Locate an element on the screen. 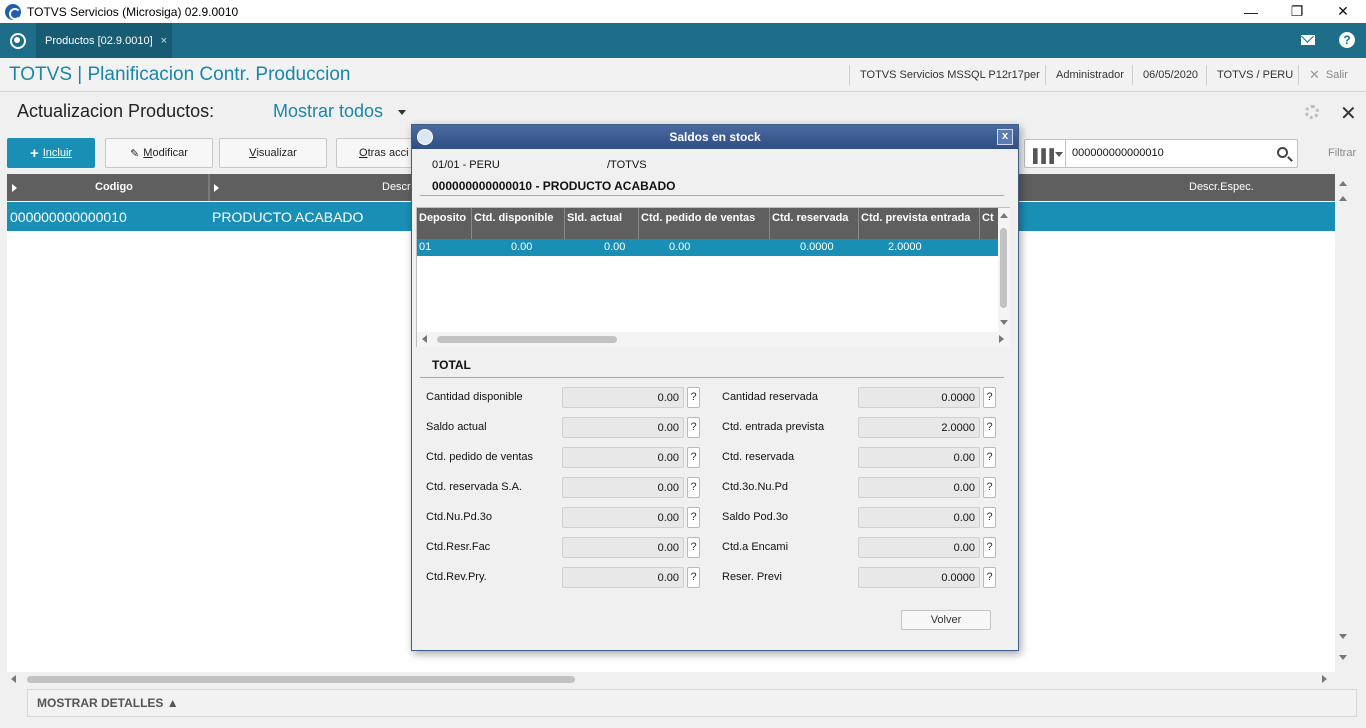  stock-grid-vertical-scrollbar is located at coordinates (1004, 270).